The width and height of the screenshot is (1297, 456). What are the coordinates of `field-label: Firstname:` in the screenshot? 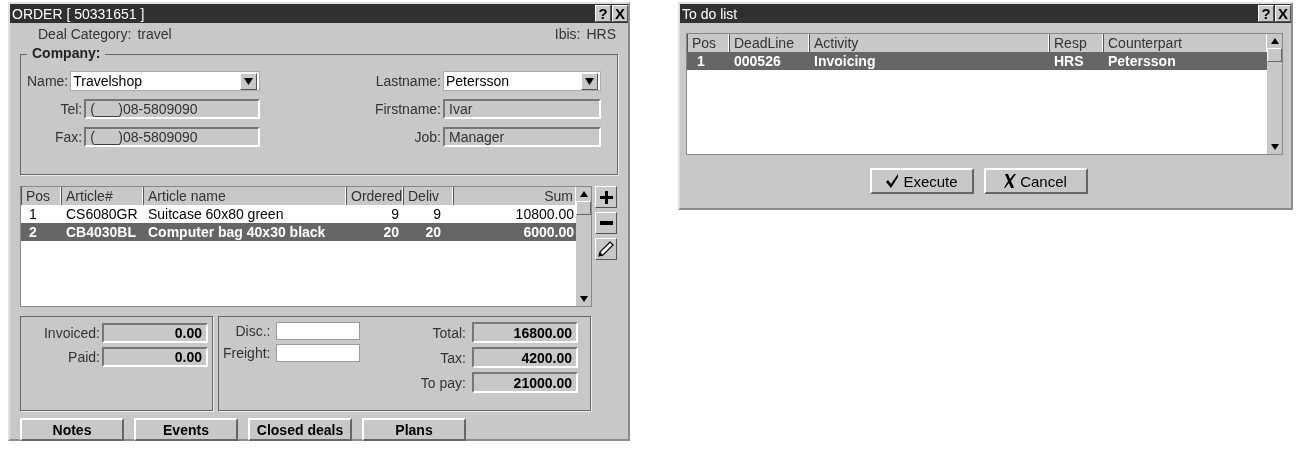 It's located at (407, 109).